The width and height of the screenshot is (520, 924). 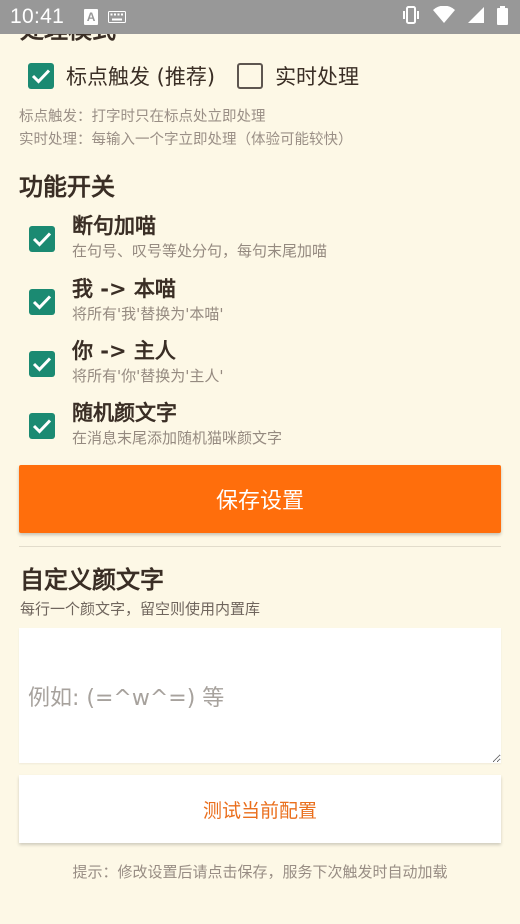 What do you see at coordinates (411, 17) in the screenshot?
I see `vibrate-icon` at bounding box center [411, 17].